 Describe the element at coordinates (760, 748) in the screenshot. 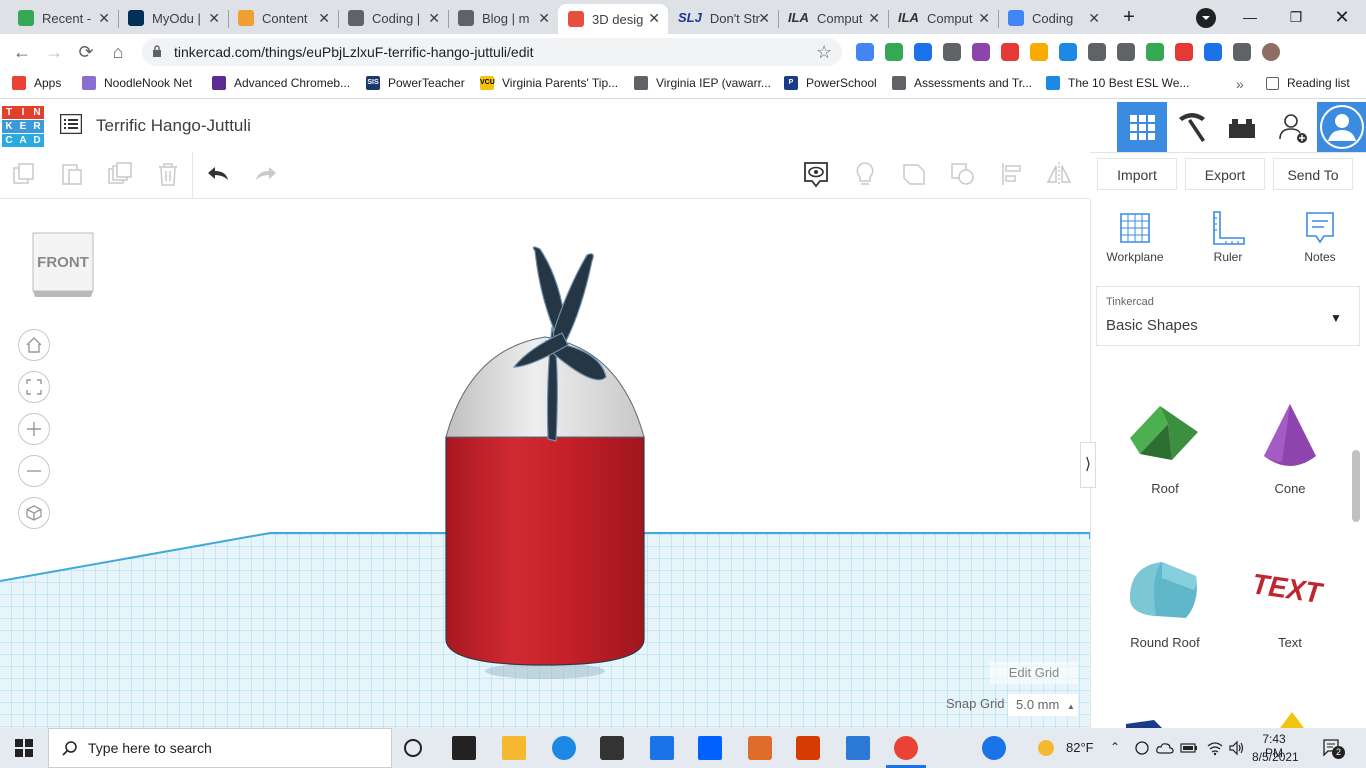

I see `sublime-icon` at that location.